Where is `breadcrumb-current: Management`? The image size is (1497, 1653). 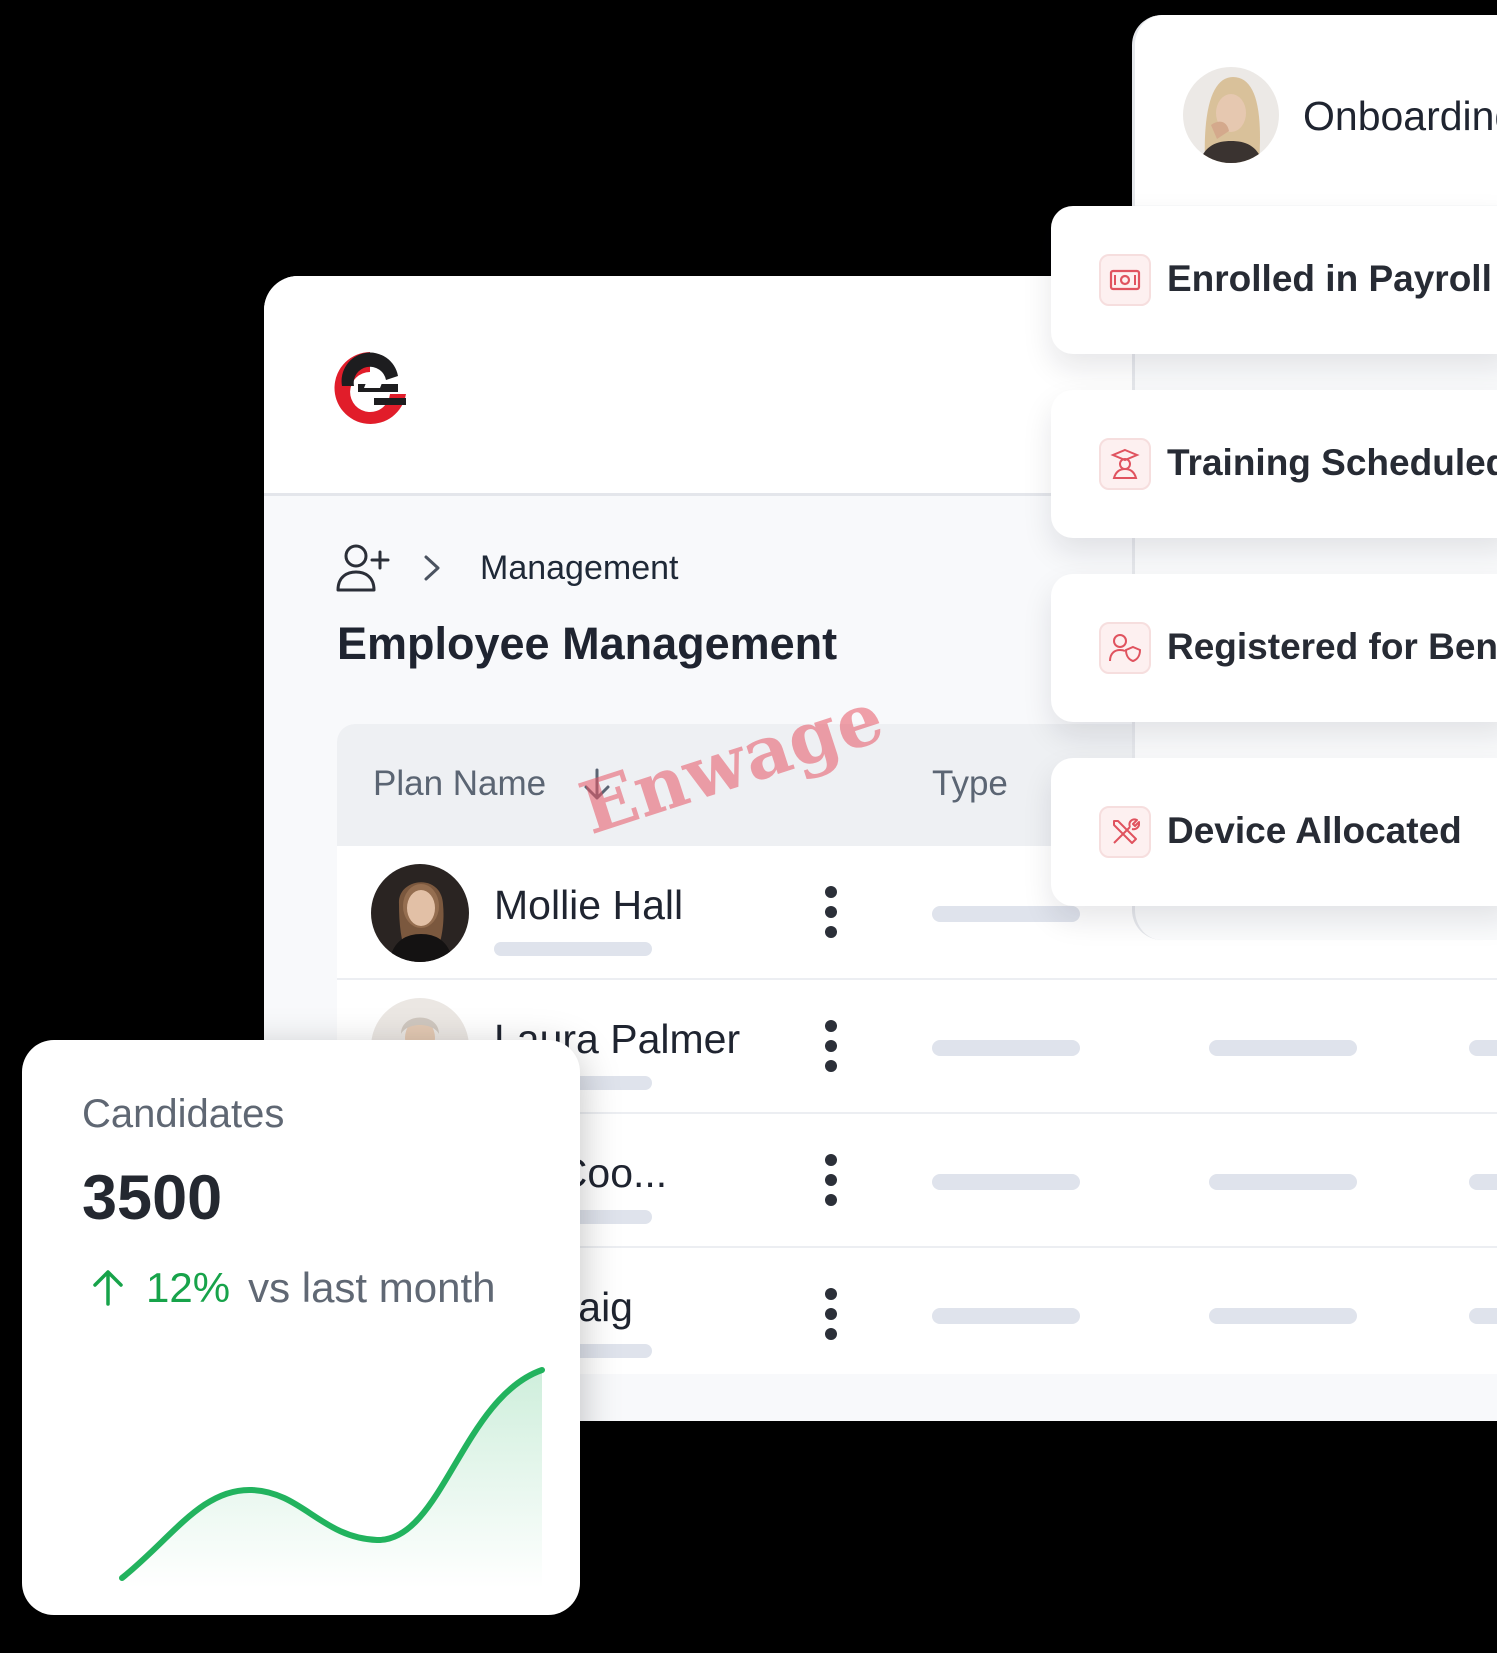 breadcrumb-current: Management is located at coordinates (579, 568).